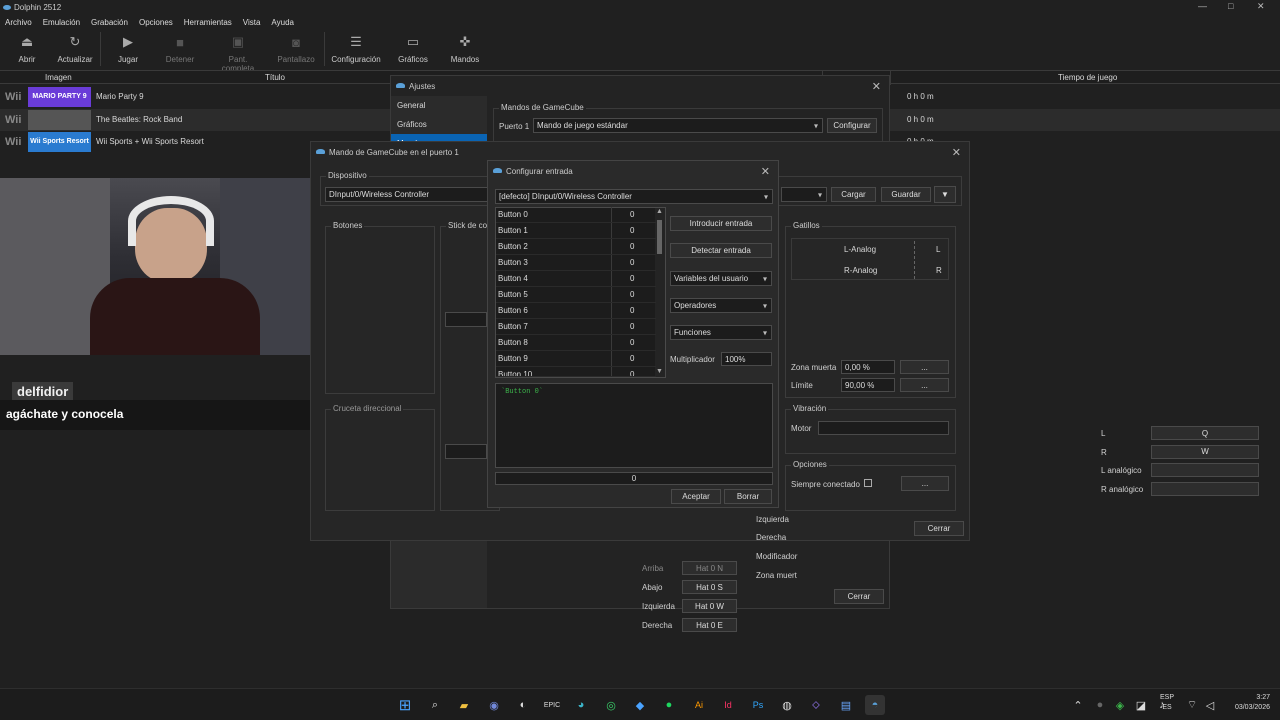  I want to click on minimize-button: —, so click(1202, 6).